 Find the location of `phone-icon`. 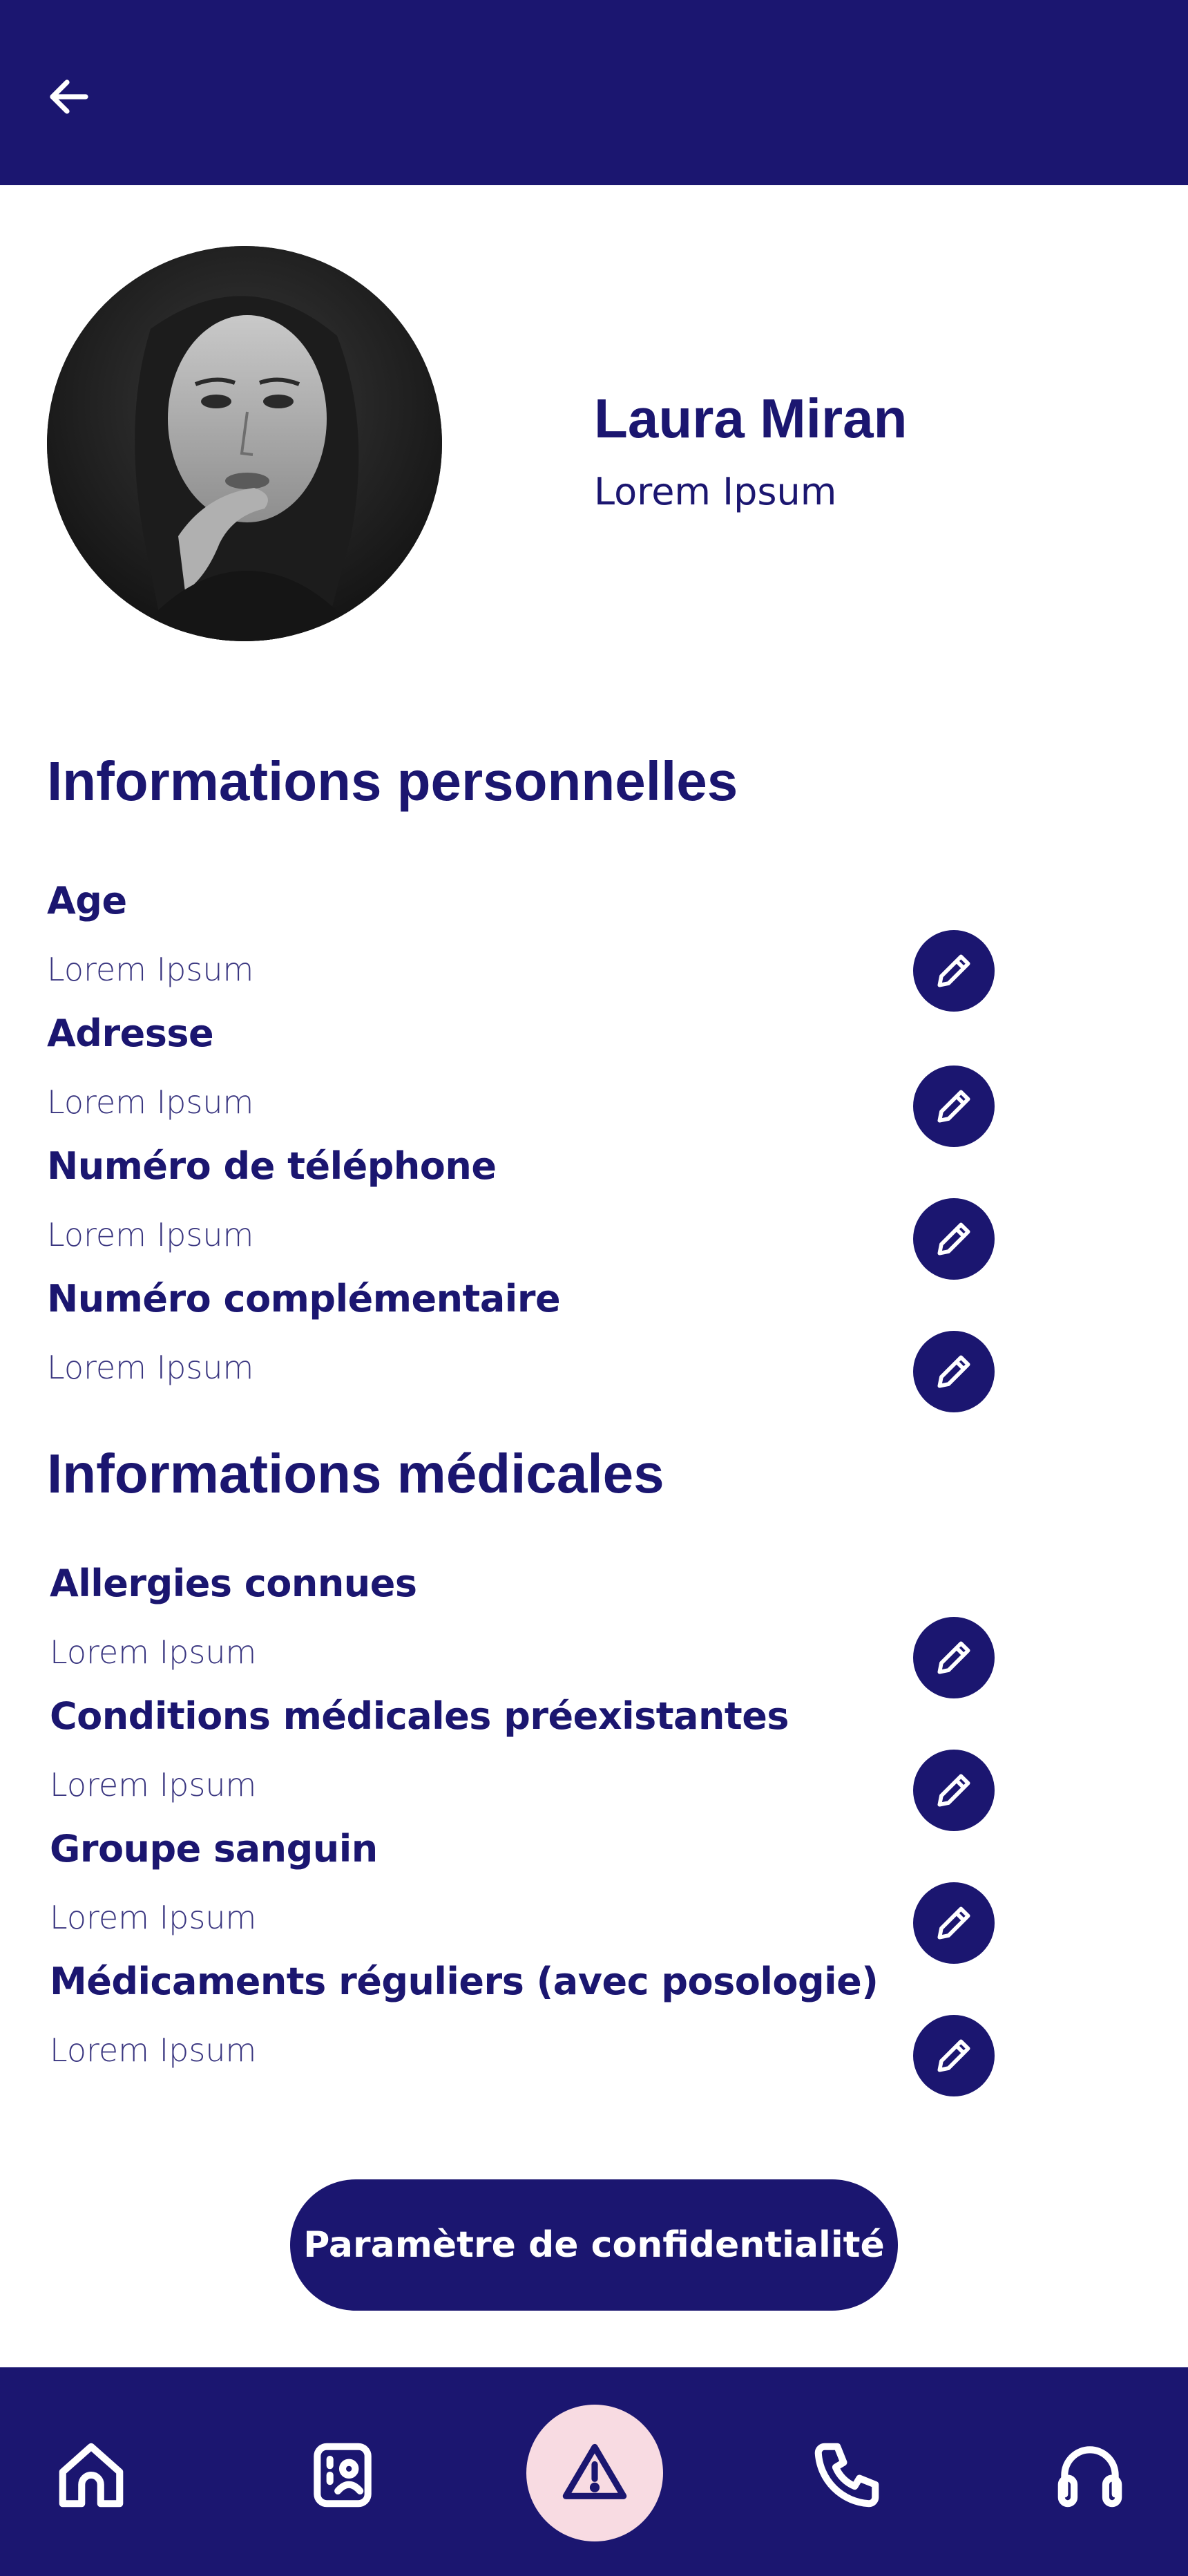

phone-icon is located at coordinates (846, 2475).